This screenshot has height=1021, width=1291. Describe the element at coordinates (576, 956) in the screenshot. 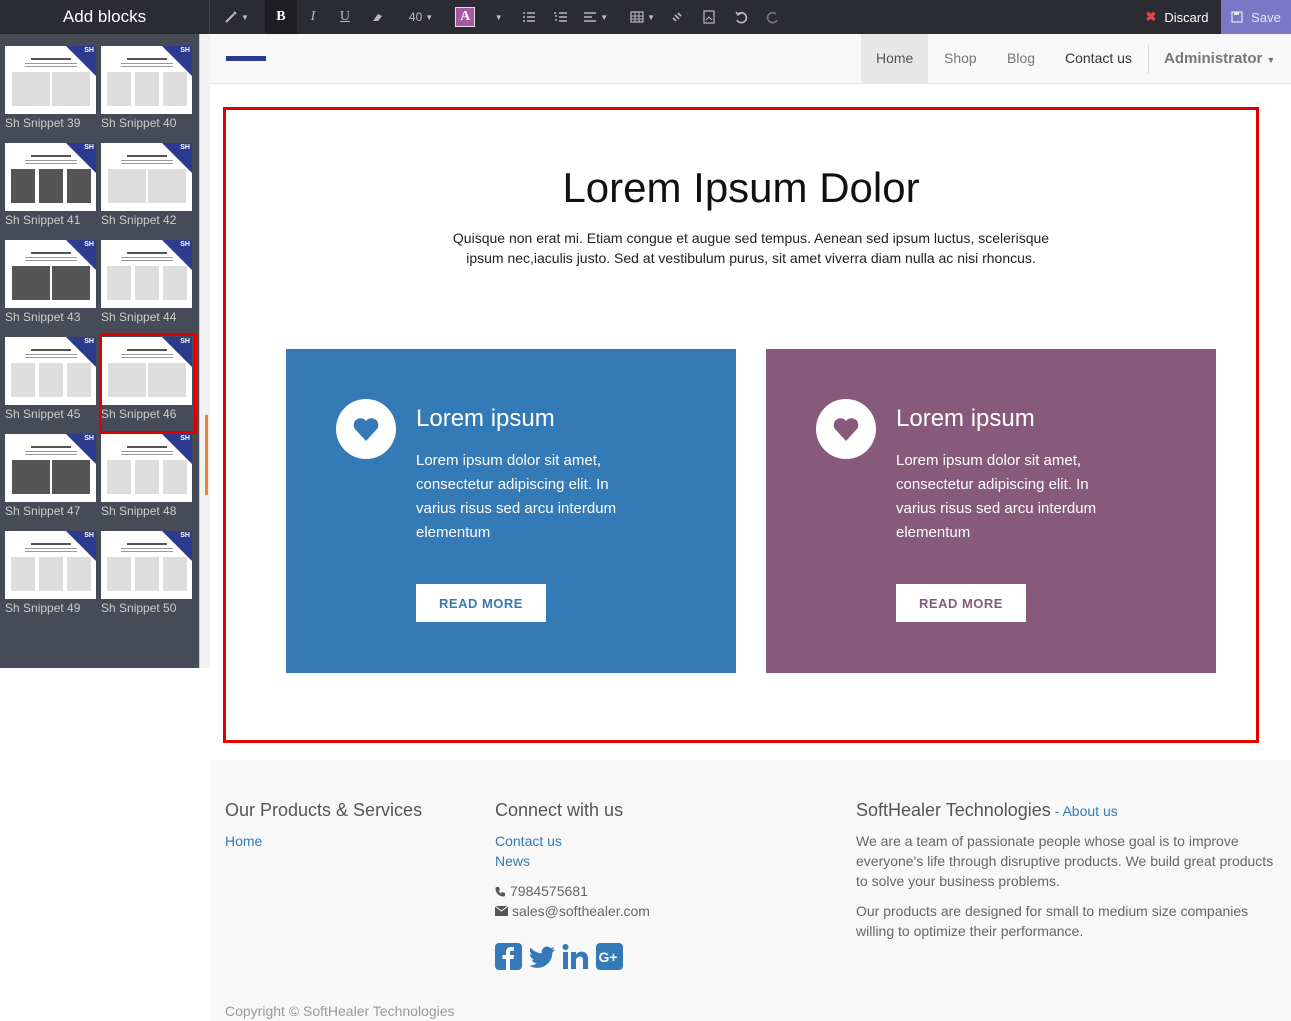

I see `linkedin-icon` at that location.